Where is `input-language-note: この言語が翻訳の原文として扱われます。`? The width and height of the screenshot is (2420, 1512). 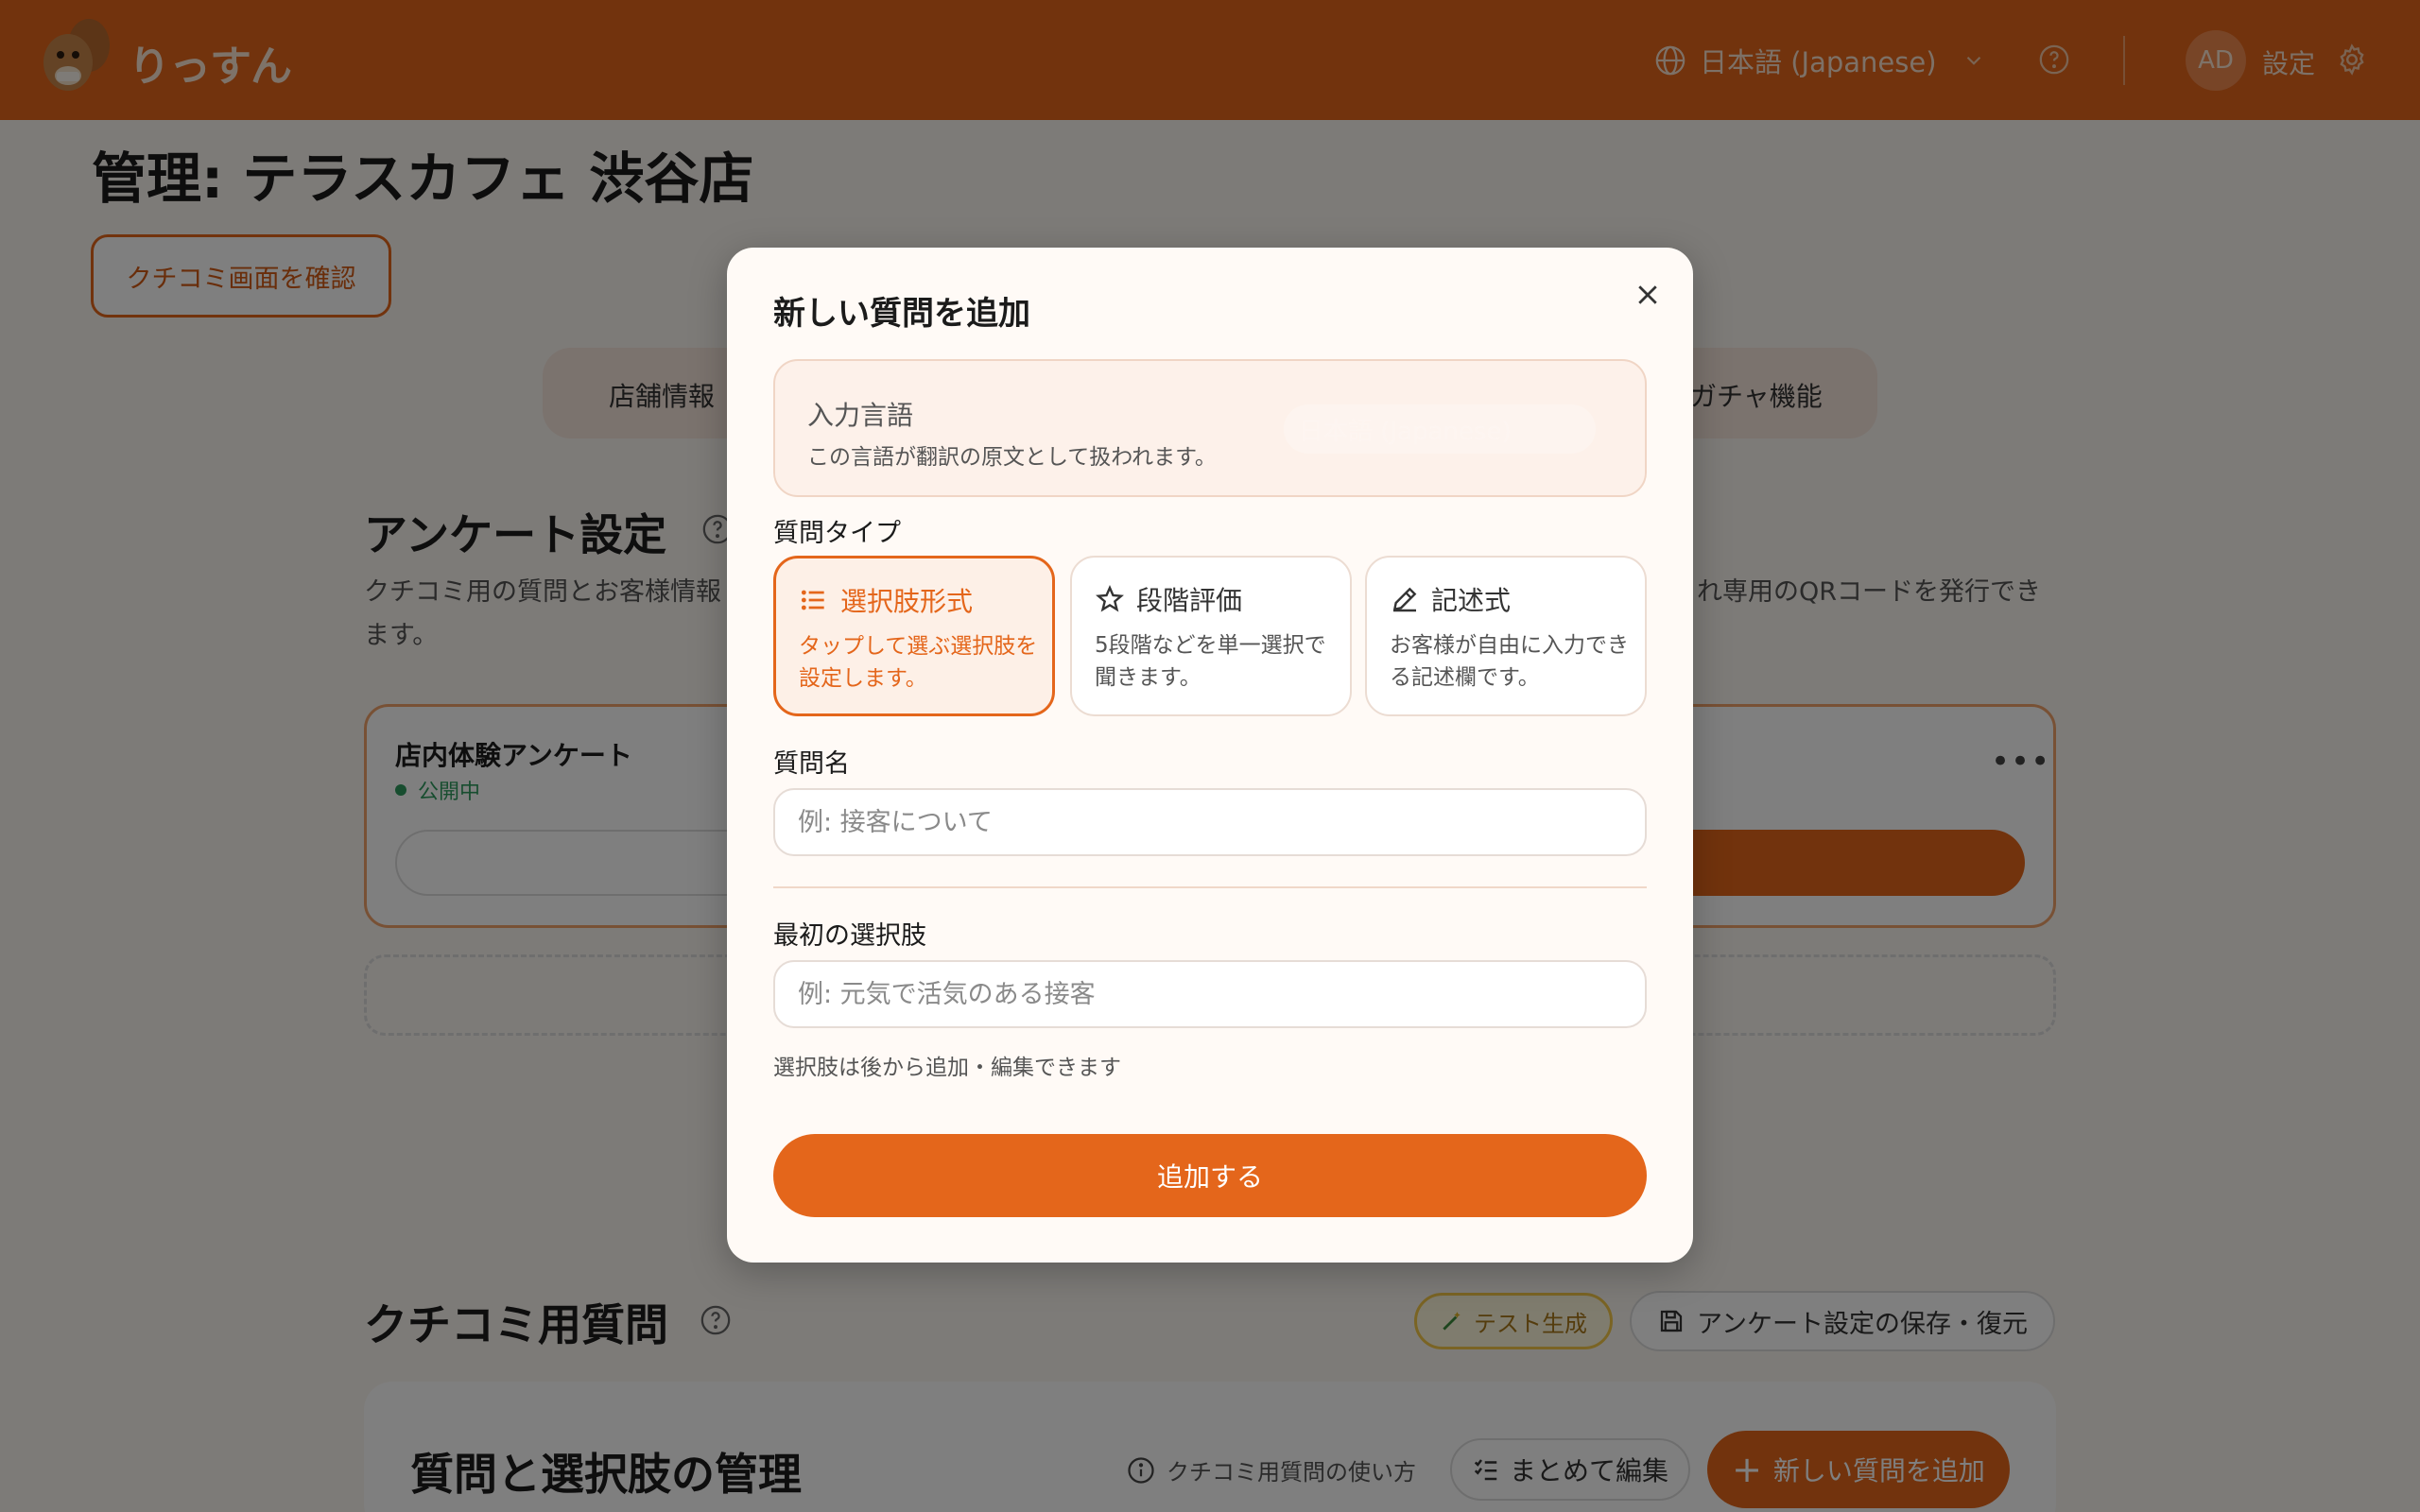
input-language-note: この言語が翻訳の原文として扱われます。 is located at coordinates (1012, 457).